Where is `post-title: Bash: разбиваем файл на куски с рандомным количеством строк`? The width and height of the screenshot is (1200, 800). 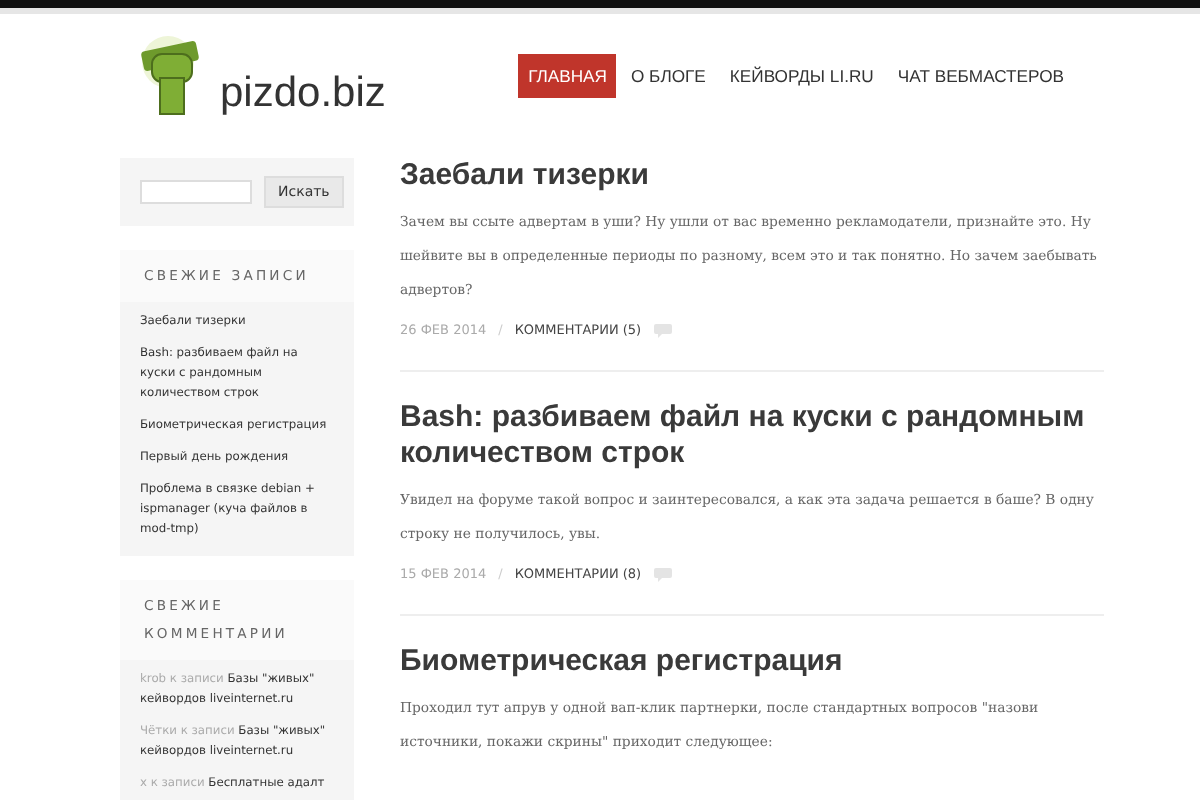 post-title: Bash: разбиваем файл на куски с рандомным количеством строк is located at coordinates (752, 436).